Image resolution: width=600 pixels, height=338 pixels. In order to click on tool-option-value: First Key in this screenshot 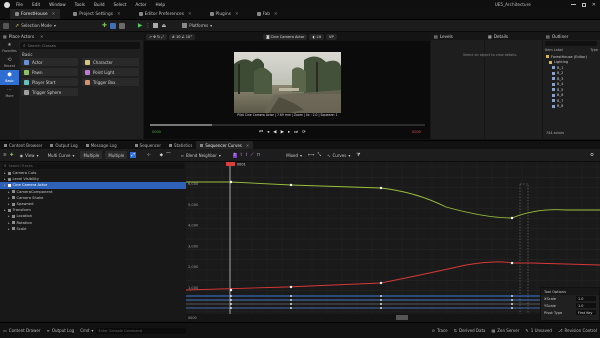, I will do `click(586, 312)`.